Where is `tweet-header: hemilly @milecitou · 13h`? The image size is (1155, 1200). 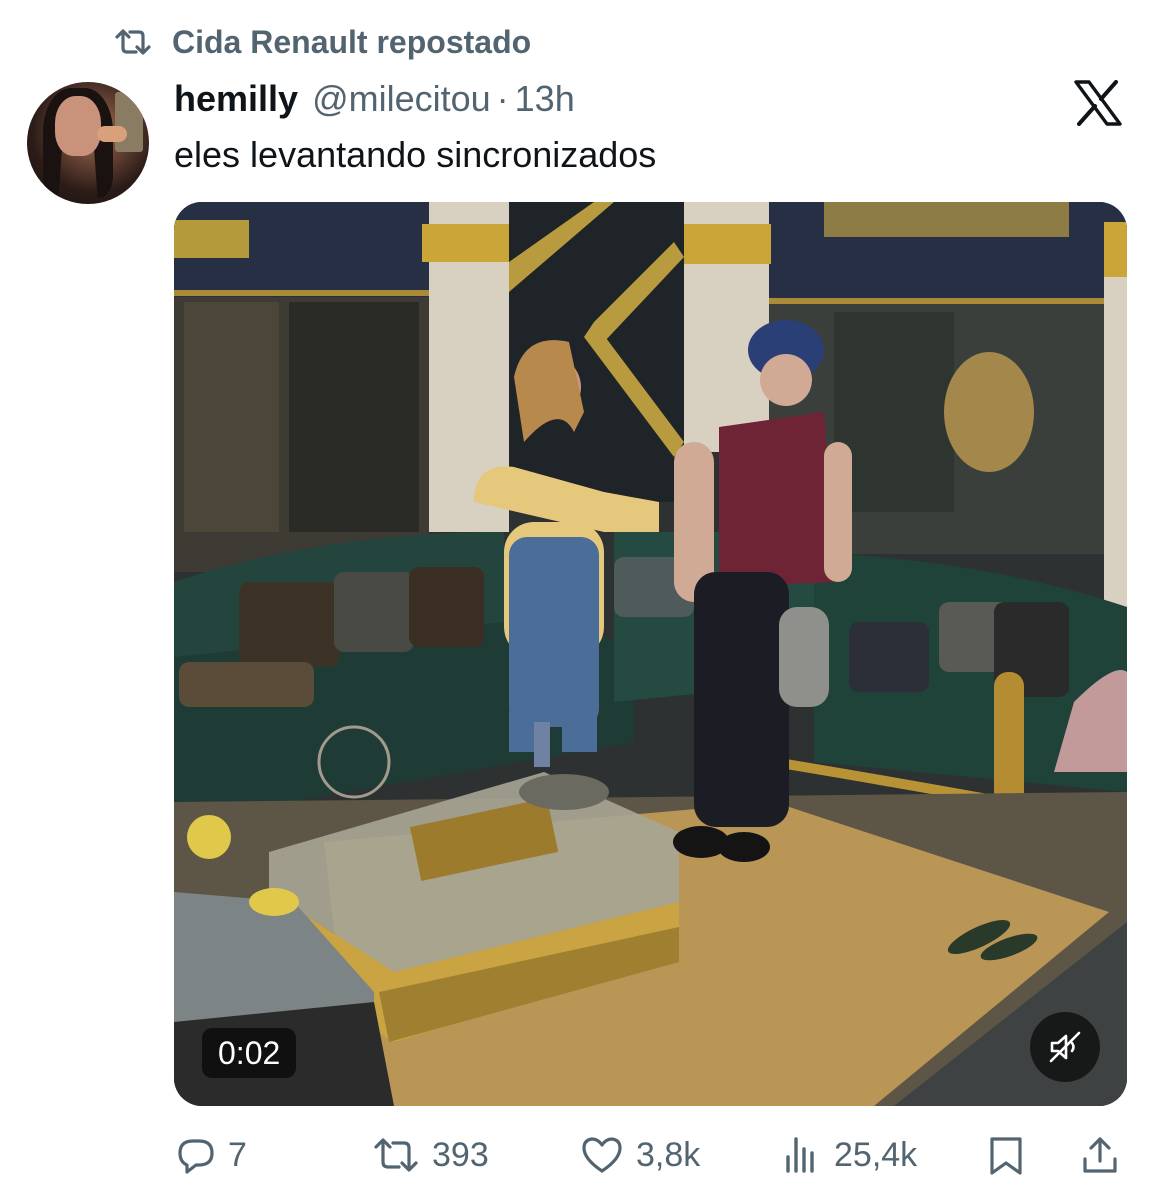 tweet-header: hemilly @milecitou · 13h is located at coordinates (374, 101).